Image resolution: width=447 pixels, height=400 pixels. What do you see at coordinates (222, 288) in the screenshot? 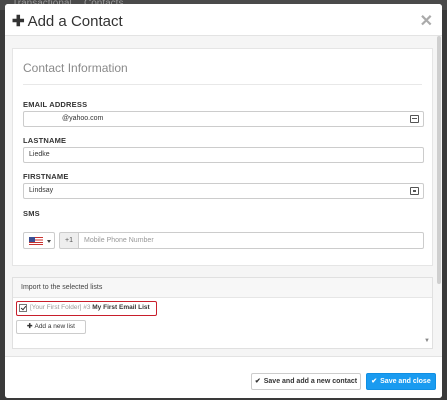
I see `lists-header: Import to the selected lists` at bounding box center [222, 288].